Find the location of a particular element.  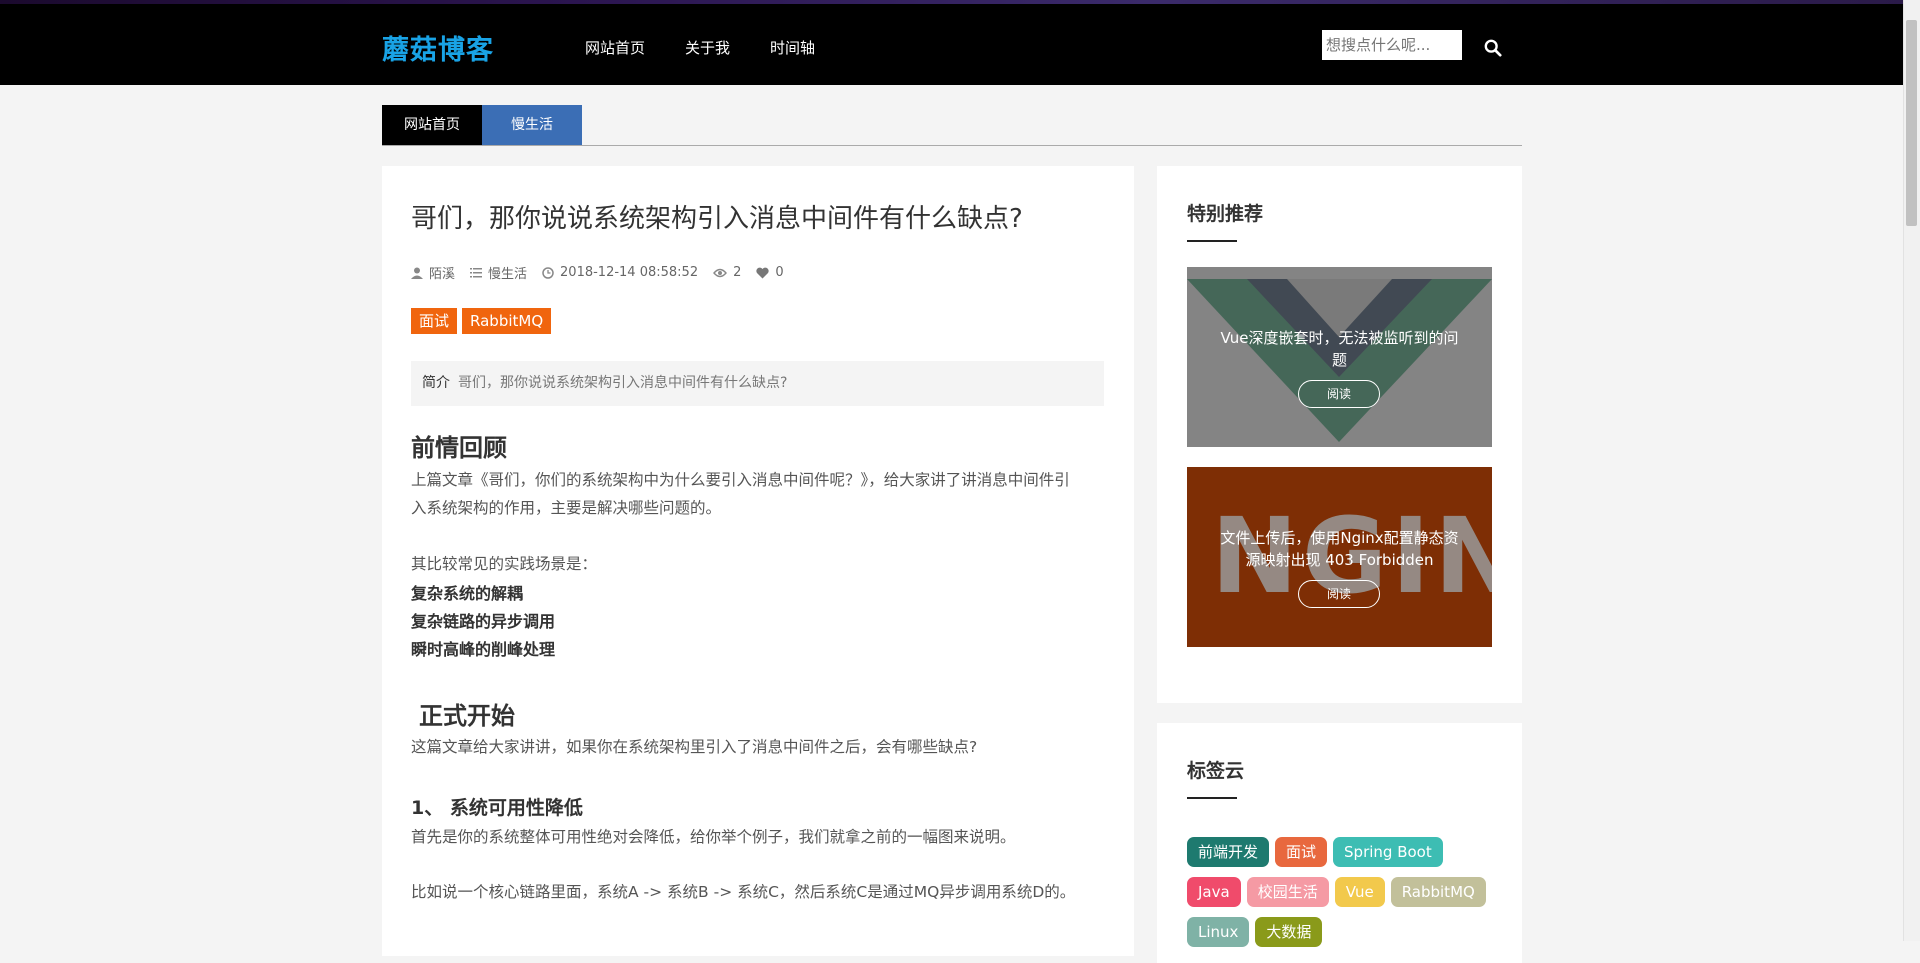

tag-cloud-item: RabbitMQ is located at coordinates (1438, 892).